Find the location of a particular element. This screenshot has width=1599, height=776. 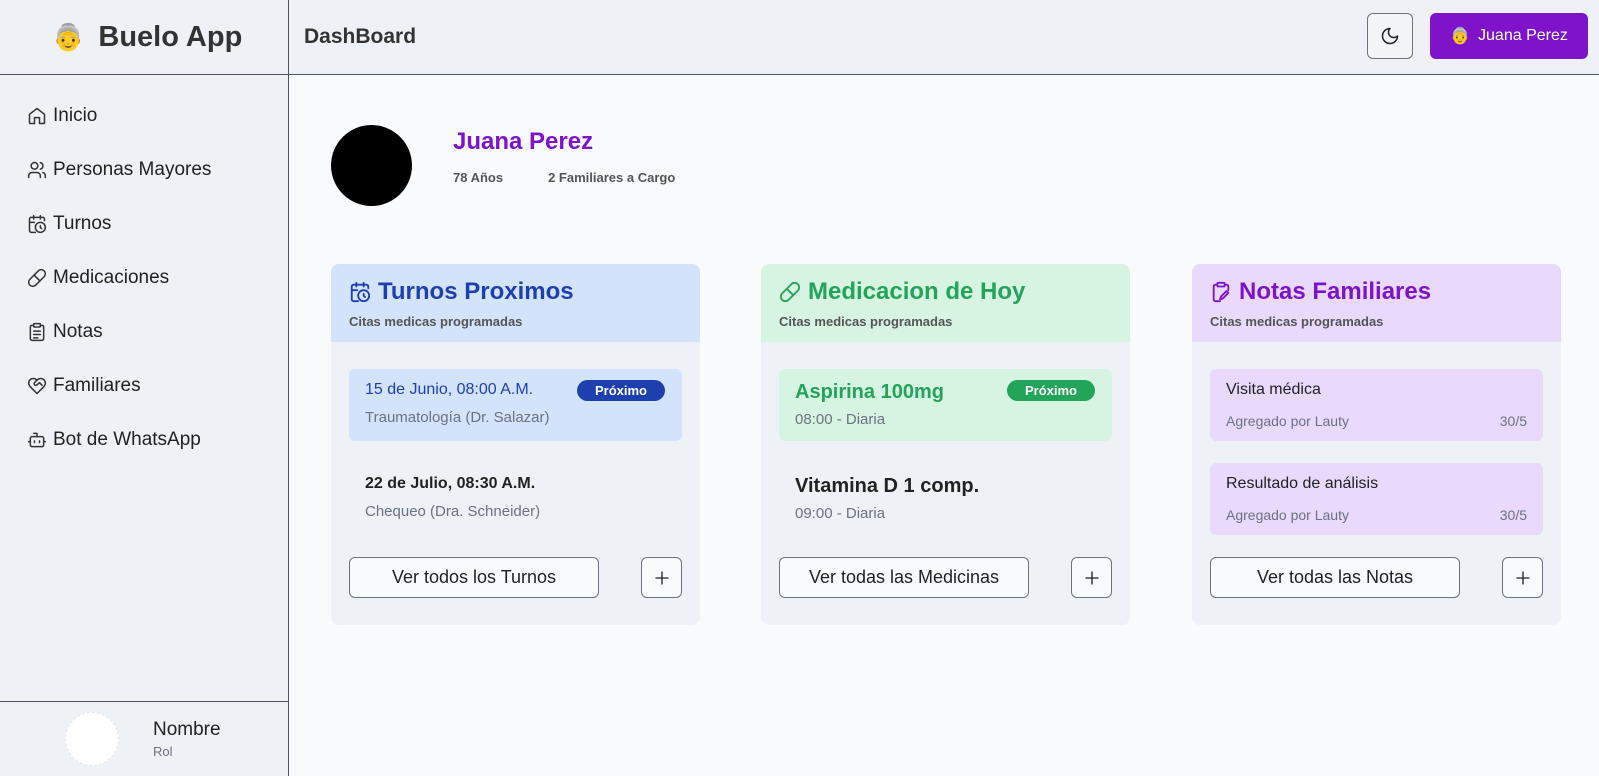

brand: 👵 Buelo App is located at coordinates (144, 37).